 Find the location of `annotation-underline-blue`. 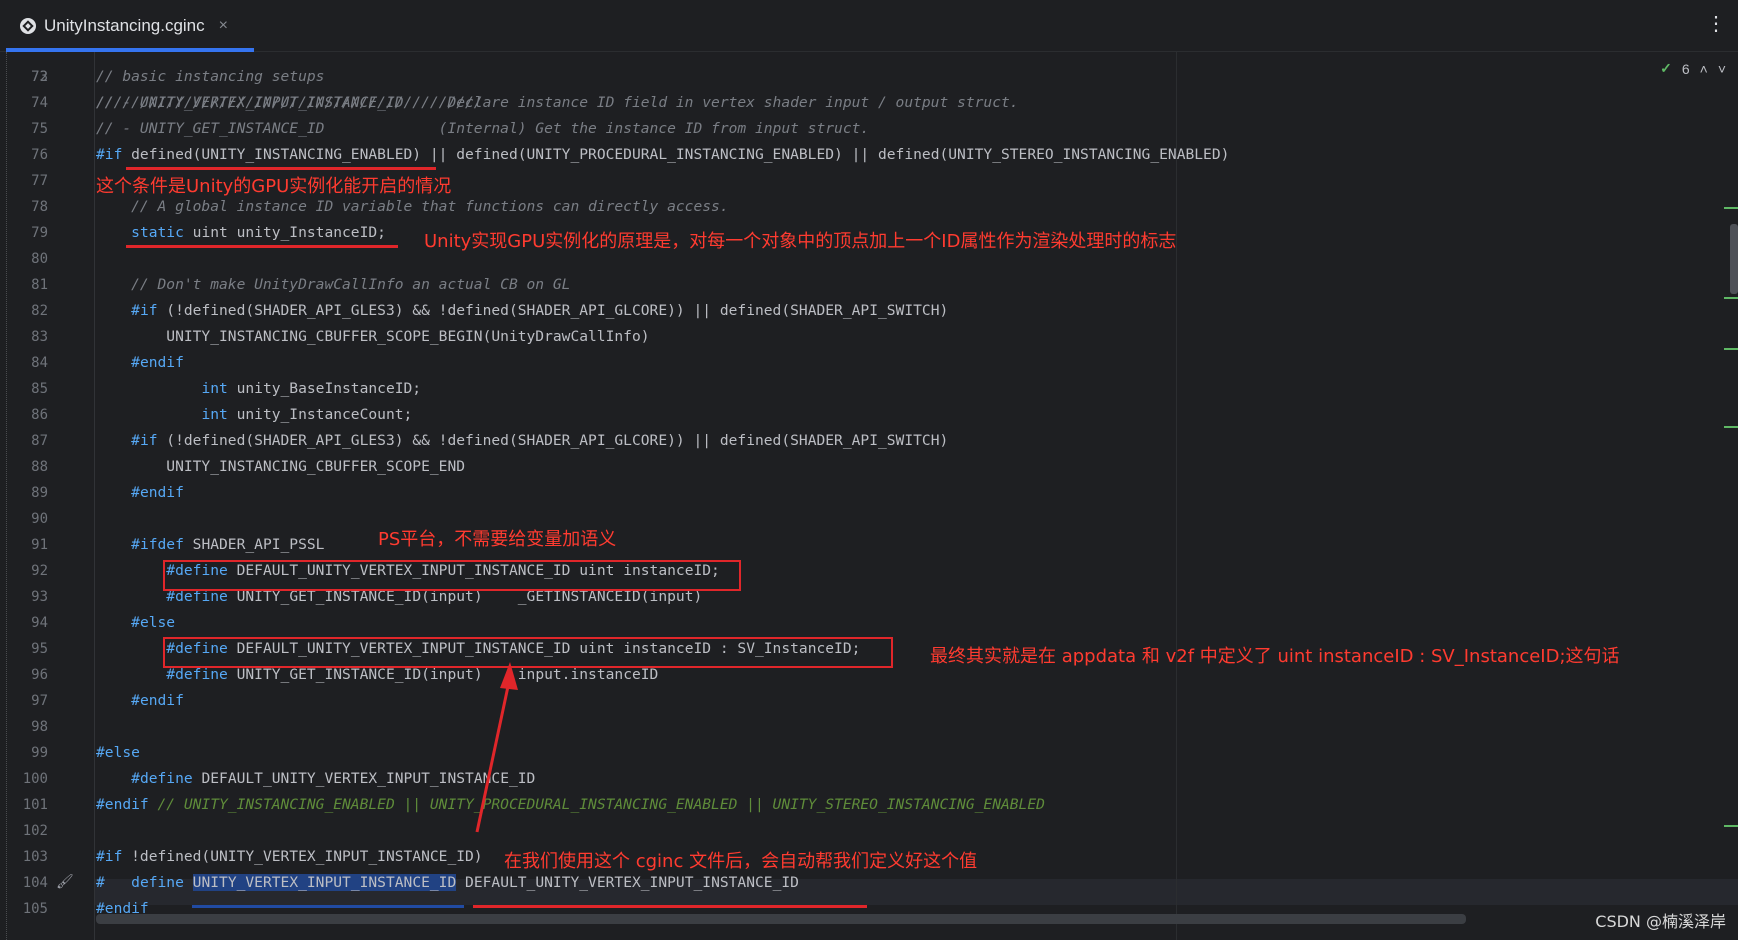

annotation-underline-blue is located at coordinates (328, 906).